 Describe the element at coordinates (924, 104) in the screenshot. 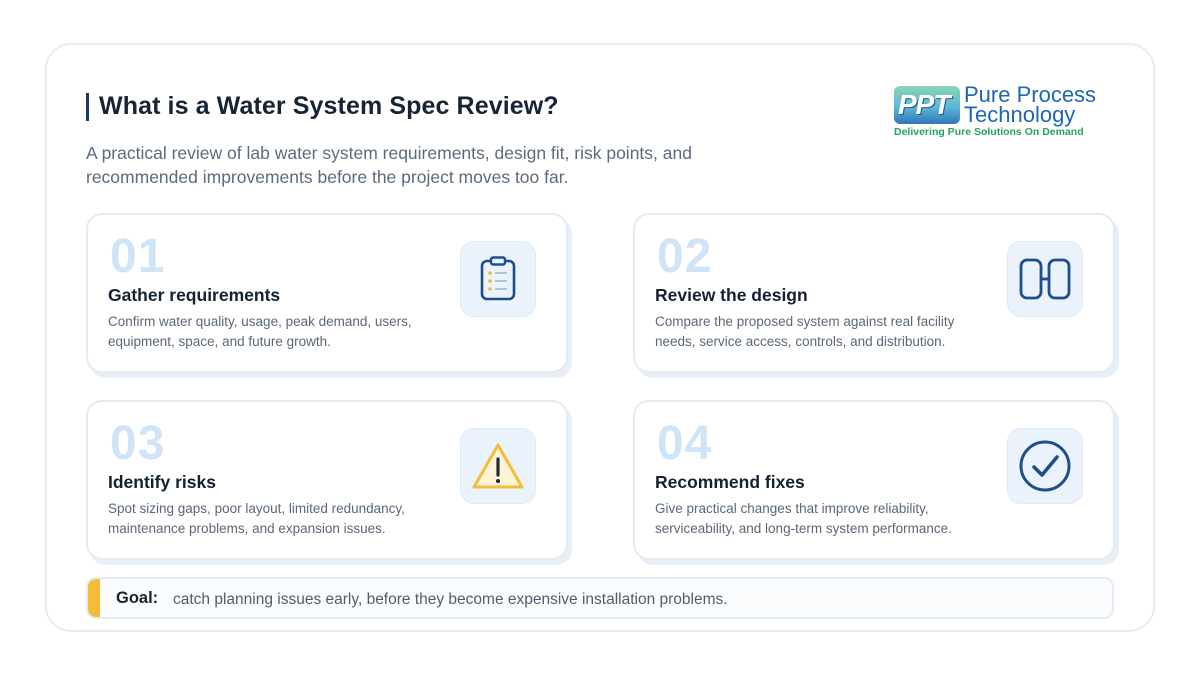

I see `logo-mark-text: PPT` at that location.